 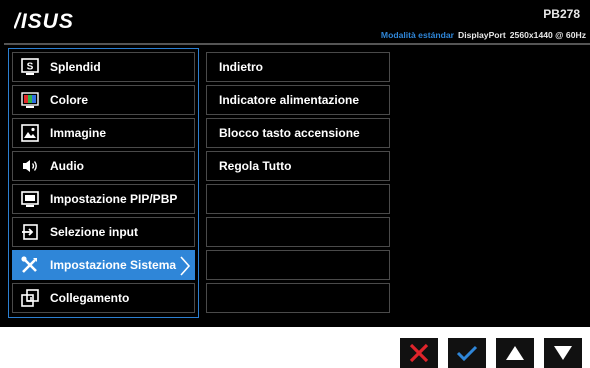 What do you see at coordinates (67, 166) in the screenshot?
I see `menu-item-label: Audio` at bounding box center [67, 166].